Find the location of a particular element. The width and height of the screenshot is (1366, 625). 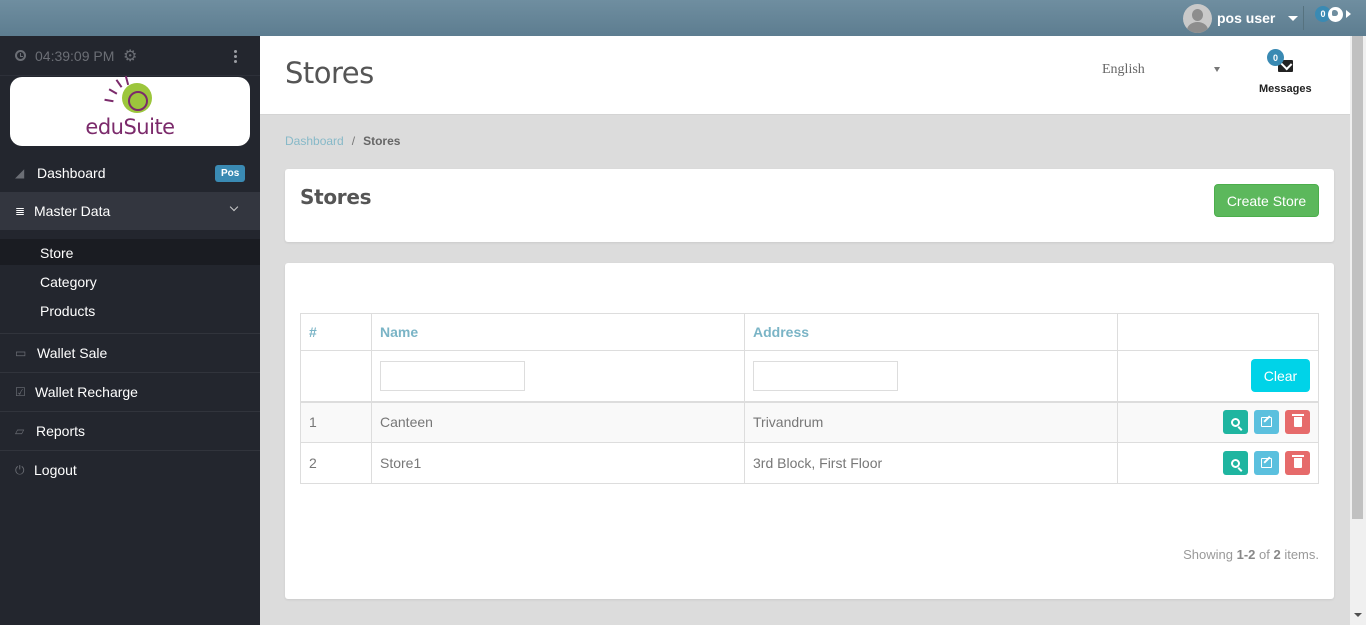

sidebar-item-label: Master Data is located at coordinates (72, 211).